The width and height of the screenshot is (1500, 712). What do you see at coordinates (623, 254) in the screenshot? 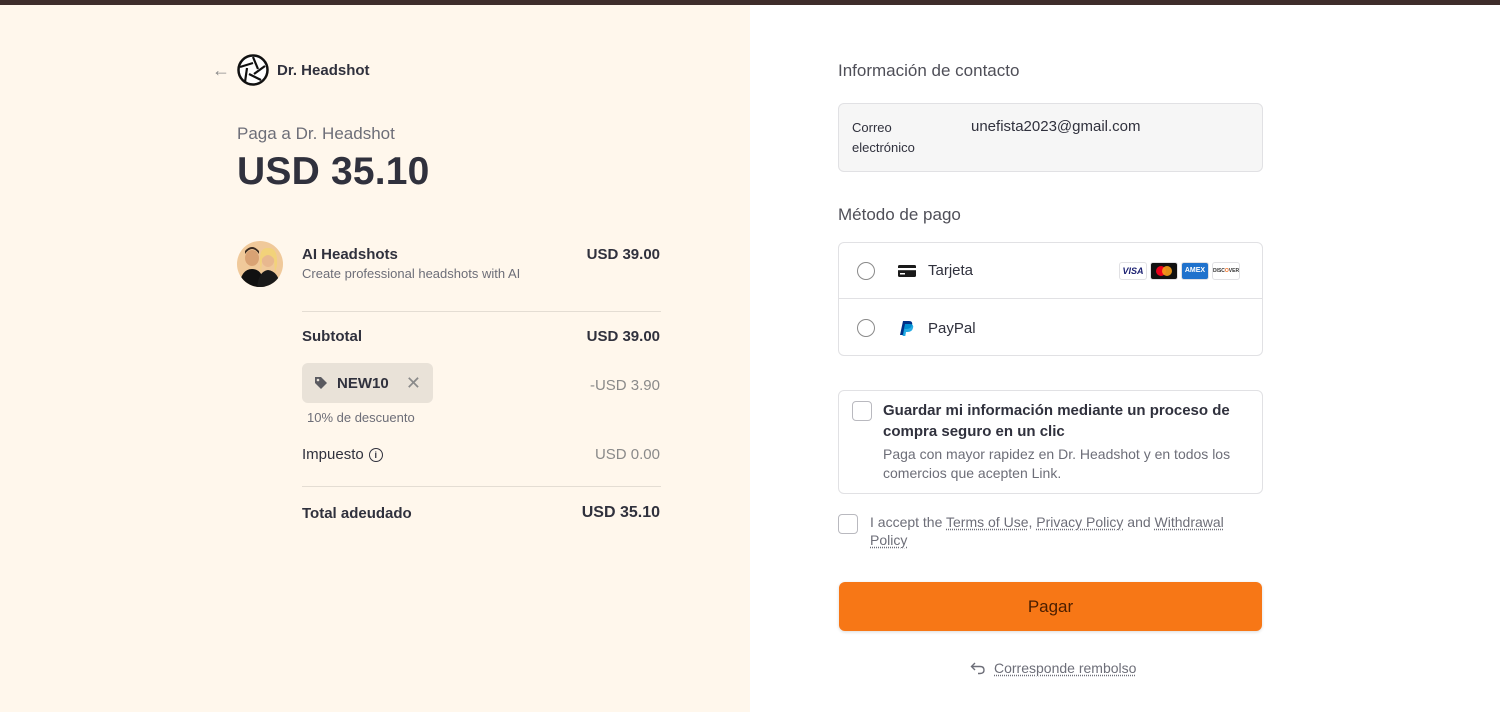
I see `item-price: USD 39.00` at bounding box center [623, 254].